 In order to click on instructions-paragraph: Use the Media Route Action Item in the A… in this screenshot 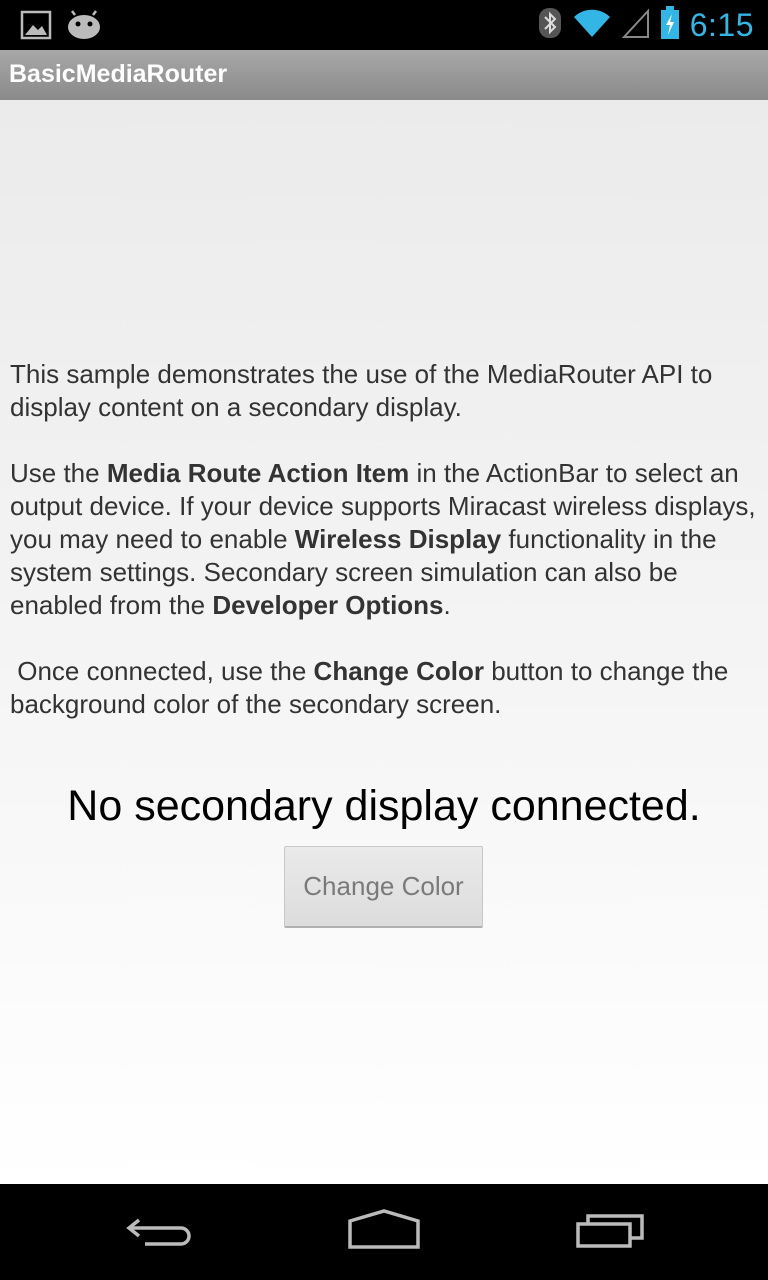, I will do `click(386, 539)`.